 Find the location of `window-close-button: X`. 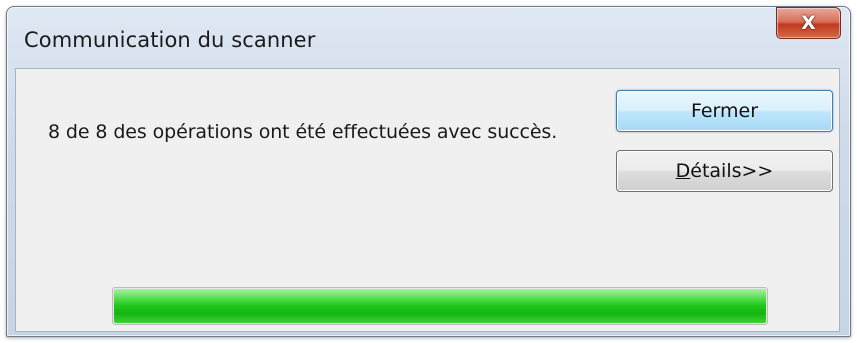

window-close-button: X is located at coordinates (808, 23).